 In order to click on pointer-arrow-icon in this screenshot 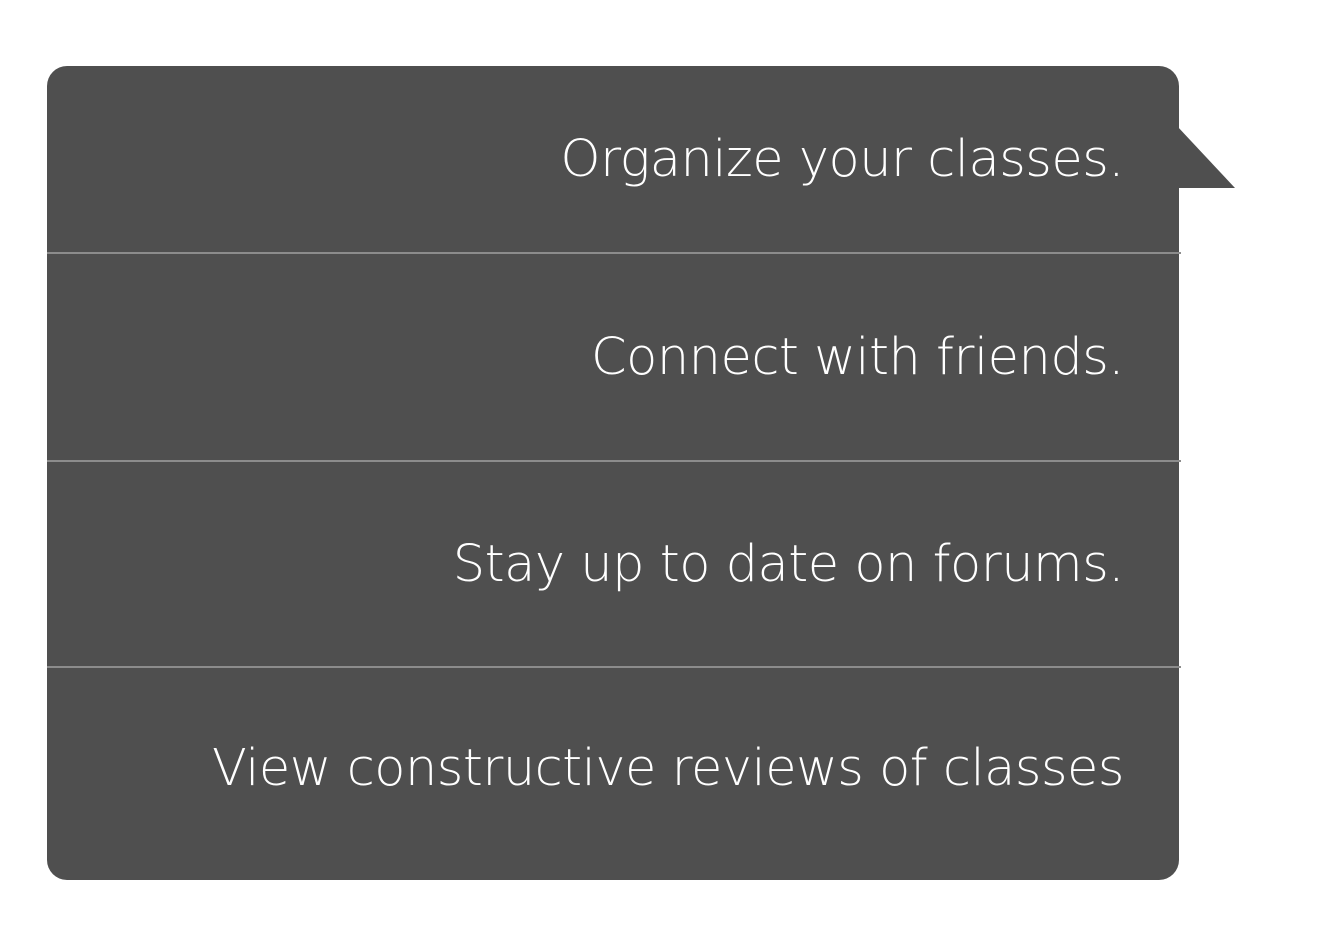, I will do `click(1206, 157)`.